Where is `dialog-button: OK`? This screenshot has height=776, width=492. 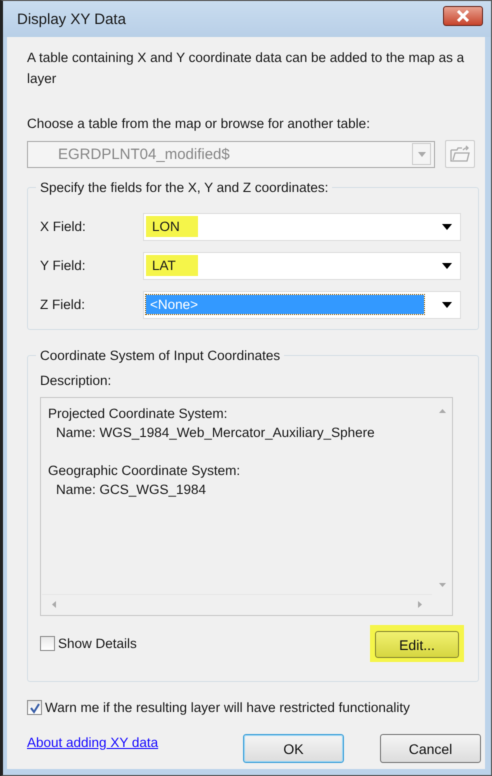
dialog-button: OK is located at coordinates (293, 748).